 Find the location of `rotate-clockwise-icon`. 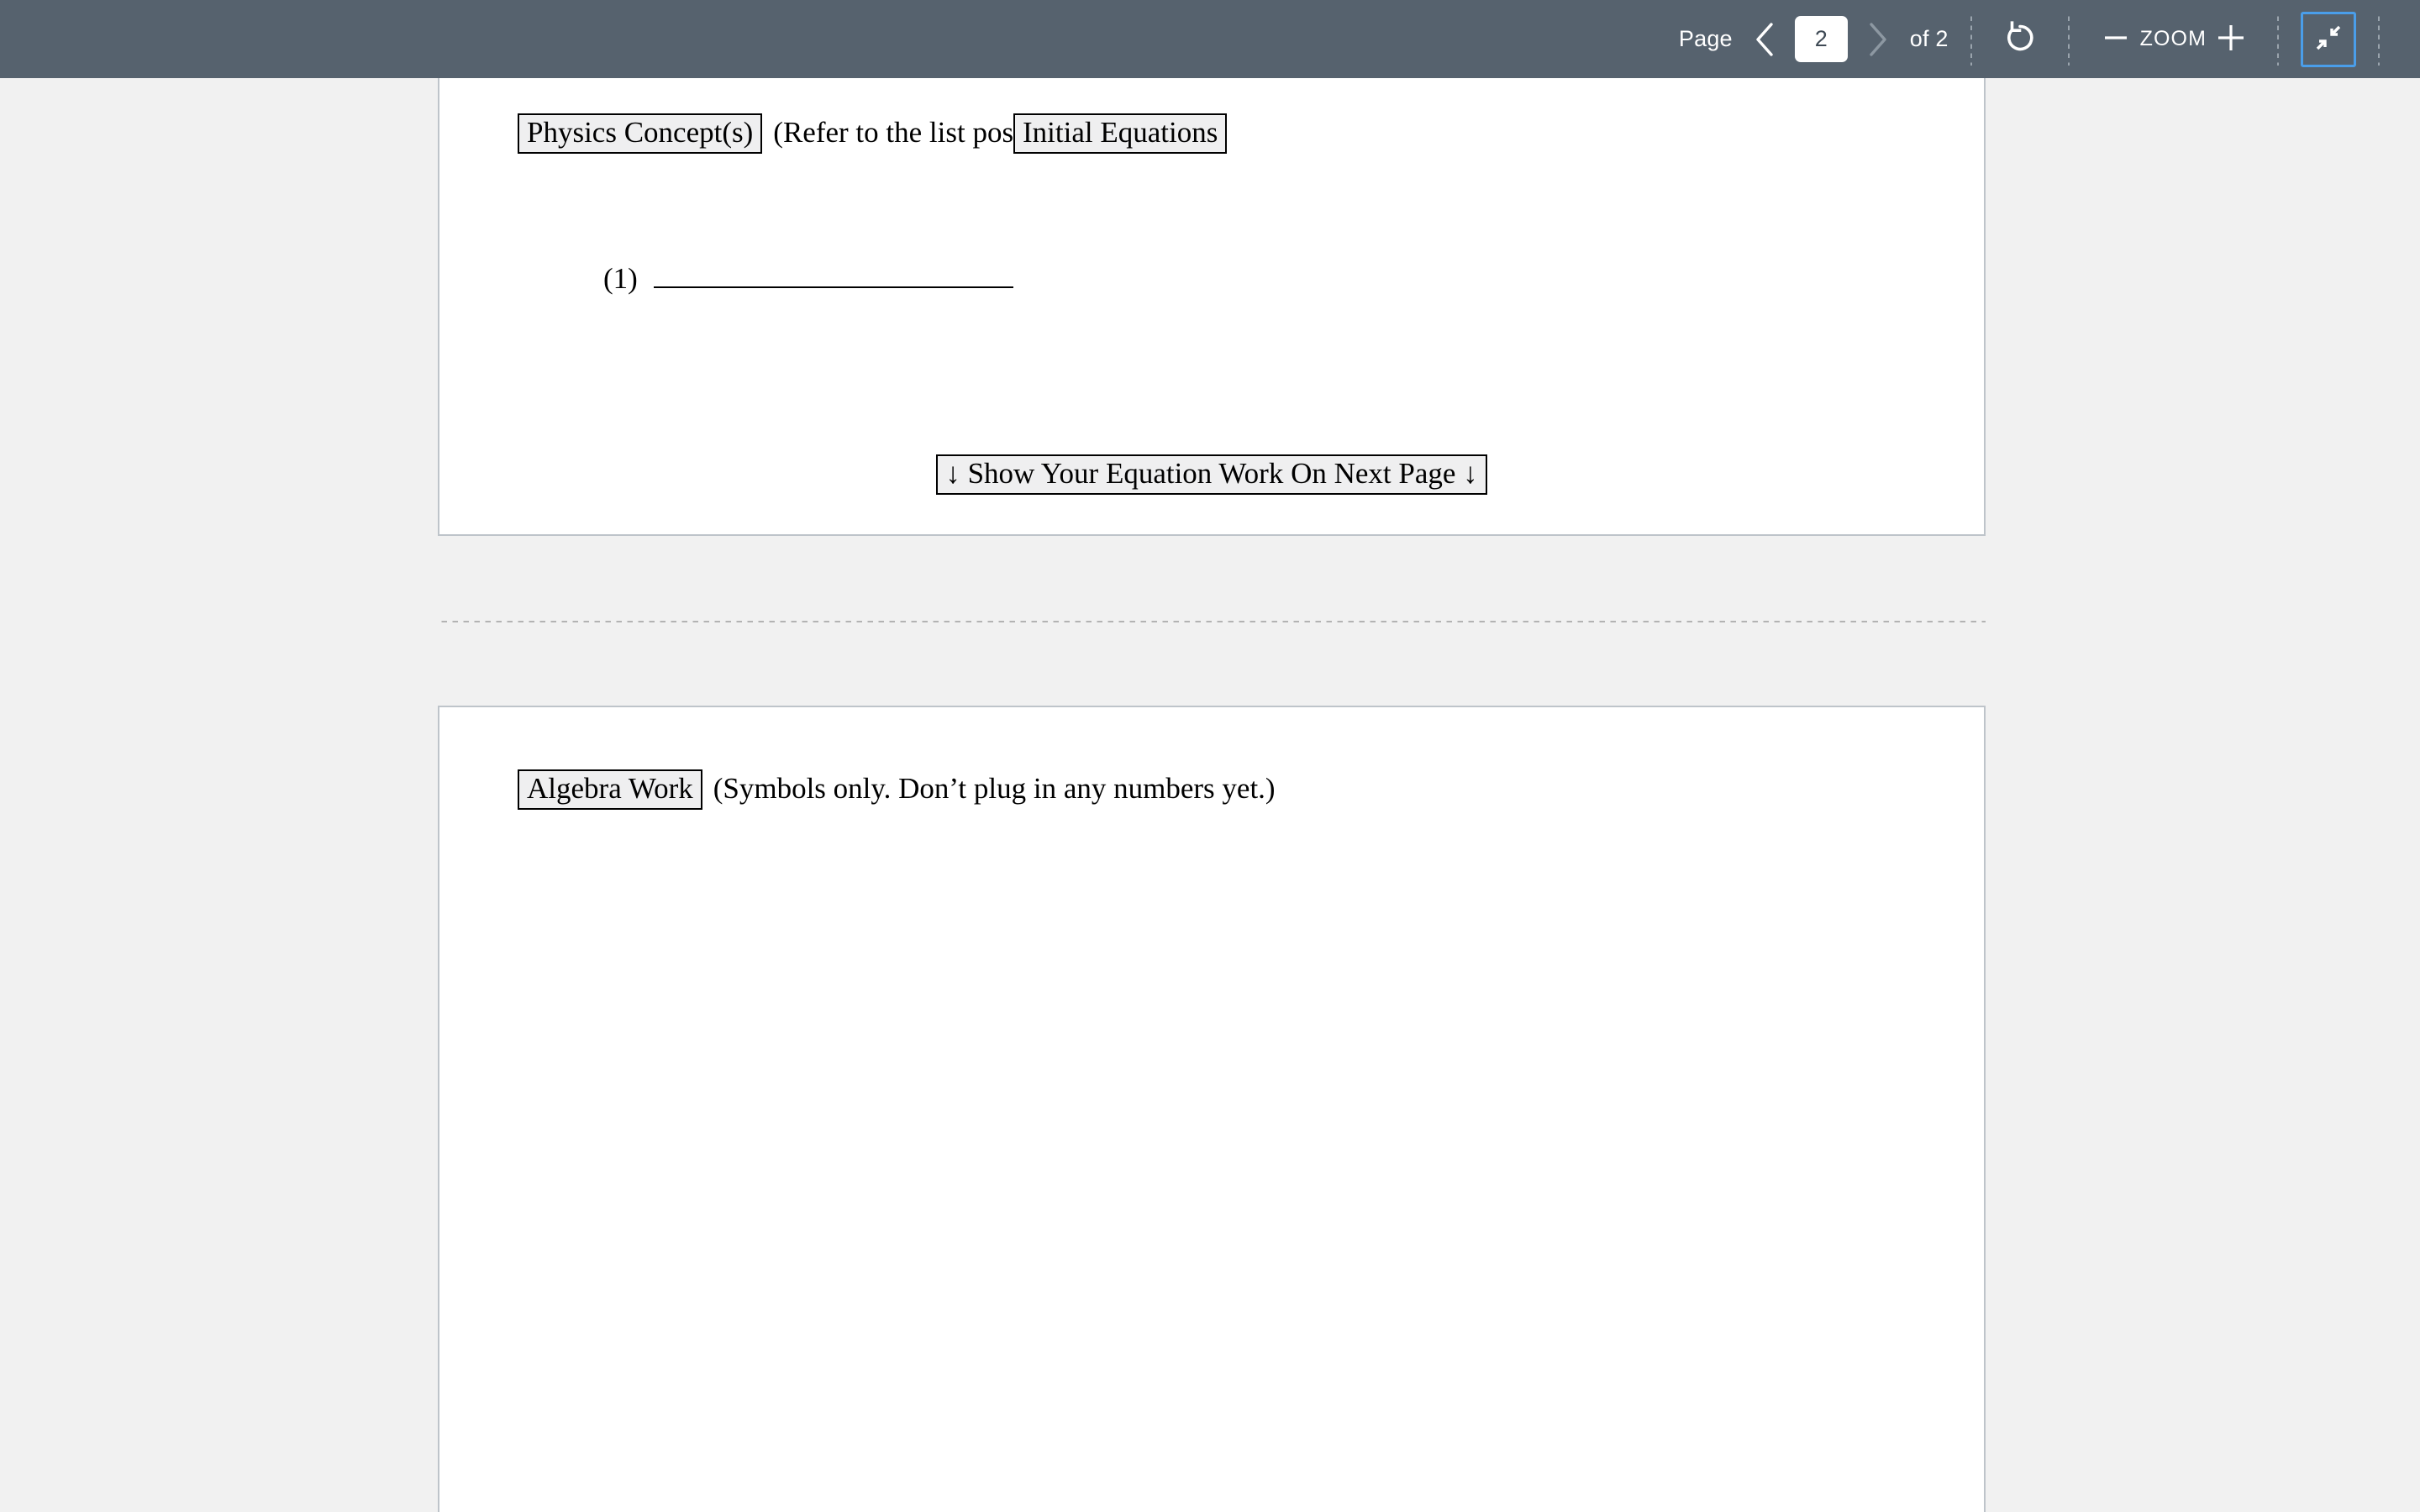

rotate-clockwise-icon is located at coordinates (2021, 39).